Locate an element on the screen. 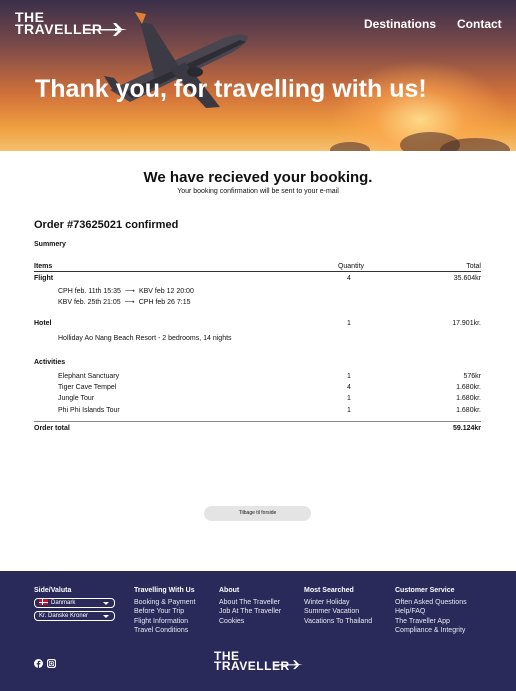 This screenshot has height=691, width=516. table-row: Hotel 1 17.901kr. is located at coordinates (257, 325).